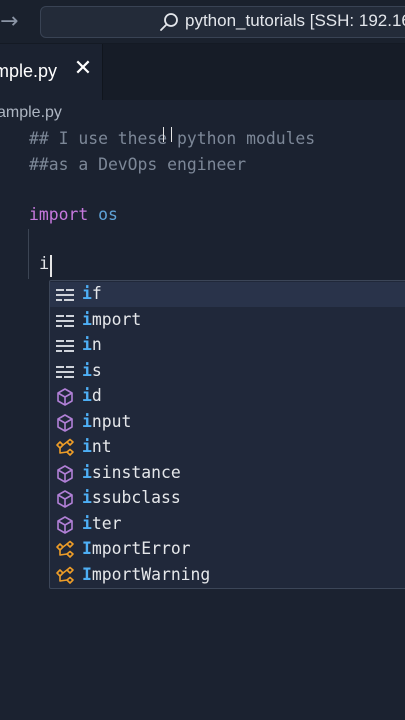 The height and width of the screenshot is (720, 405). Describe the element at coordinates (227, 549) in the screenshot. I see `suggestion-item: ImportError` at that location.